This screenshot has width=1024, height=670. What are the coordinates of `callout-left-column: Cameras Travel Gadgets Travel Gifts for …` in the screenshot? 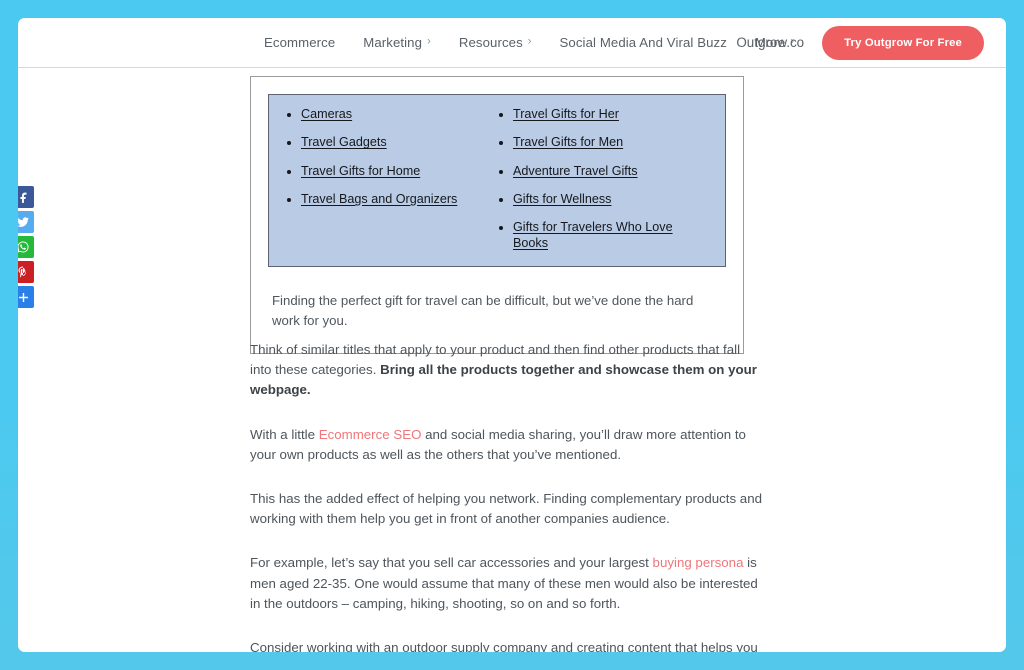 It's located at (391, 179).